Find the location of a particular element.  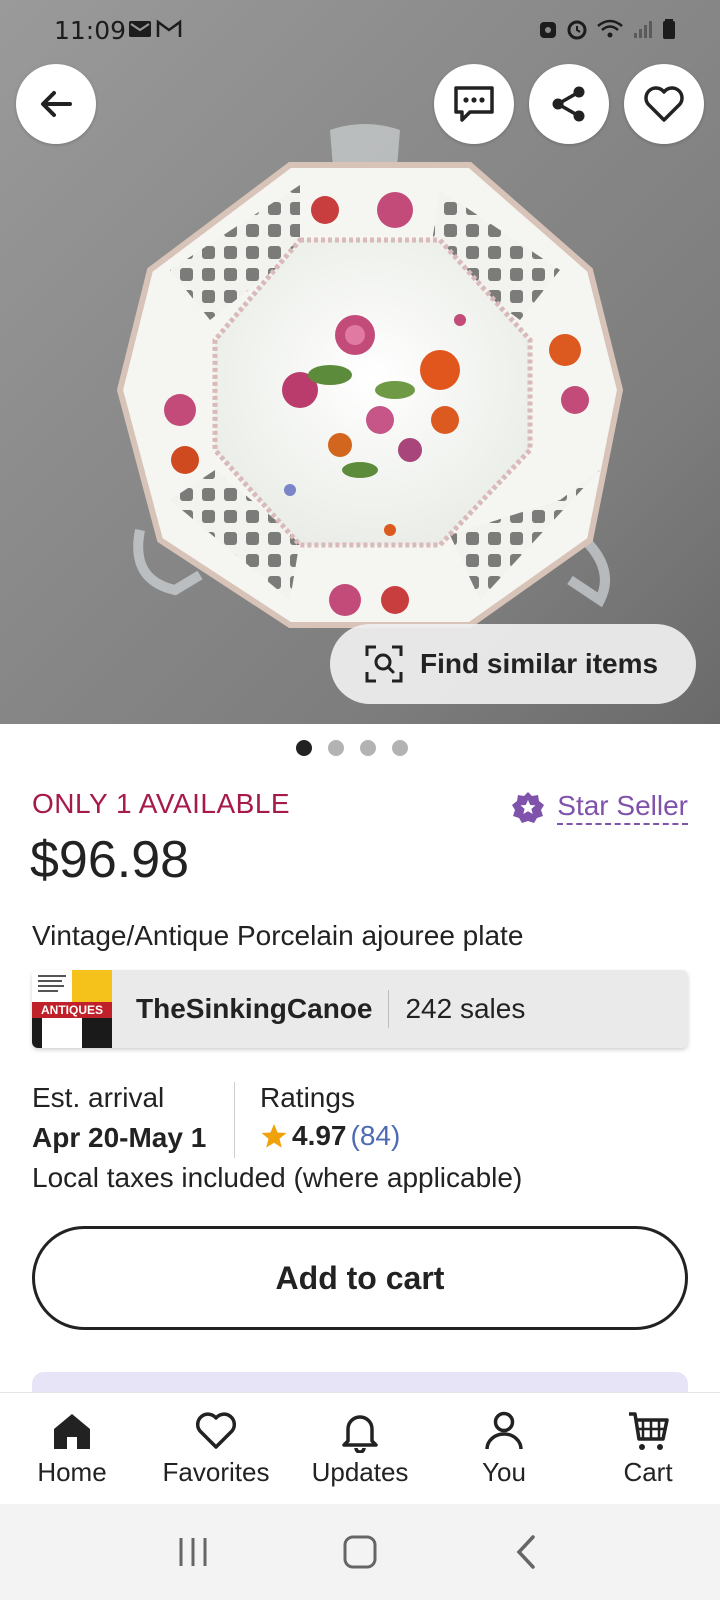

recent-apps-icon is located at coordinates (193, 1552).